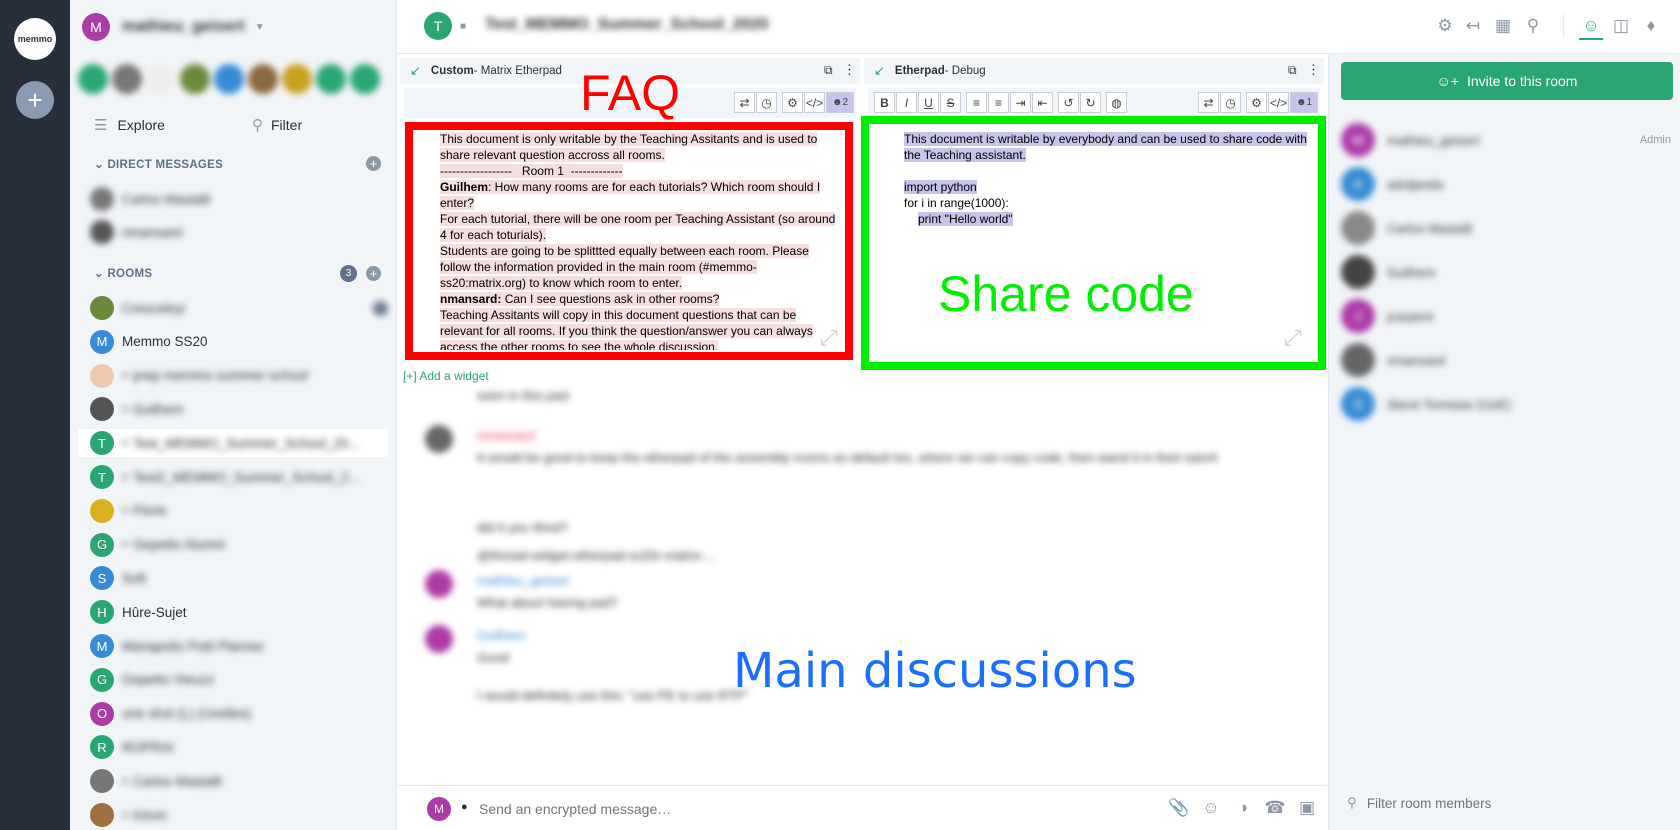 This screenshot has width=1680, height=830. What do you see at coordinates (239, 612) in the screenshot?
I see `room-item: H Hûre-Sujet` at bounding box center [239, 612].